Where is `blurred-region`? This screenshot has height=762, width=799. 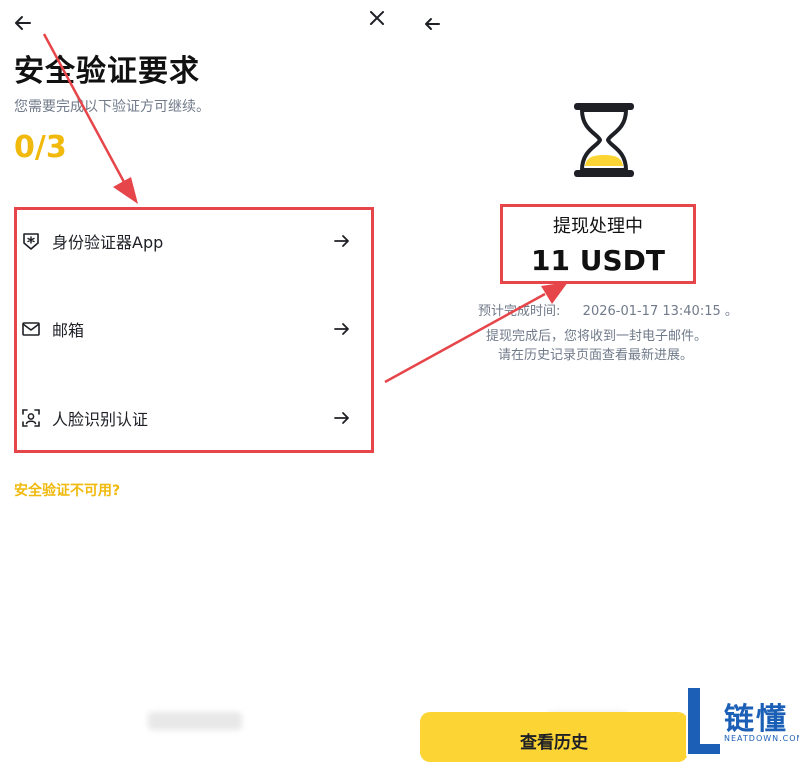
blurred-region is located at coordinates (195, 721).